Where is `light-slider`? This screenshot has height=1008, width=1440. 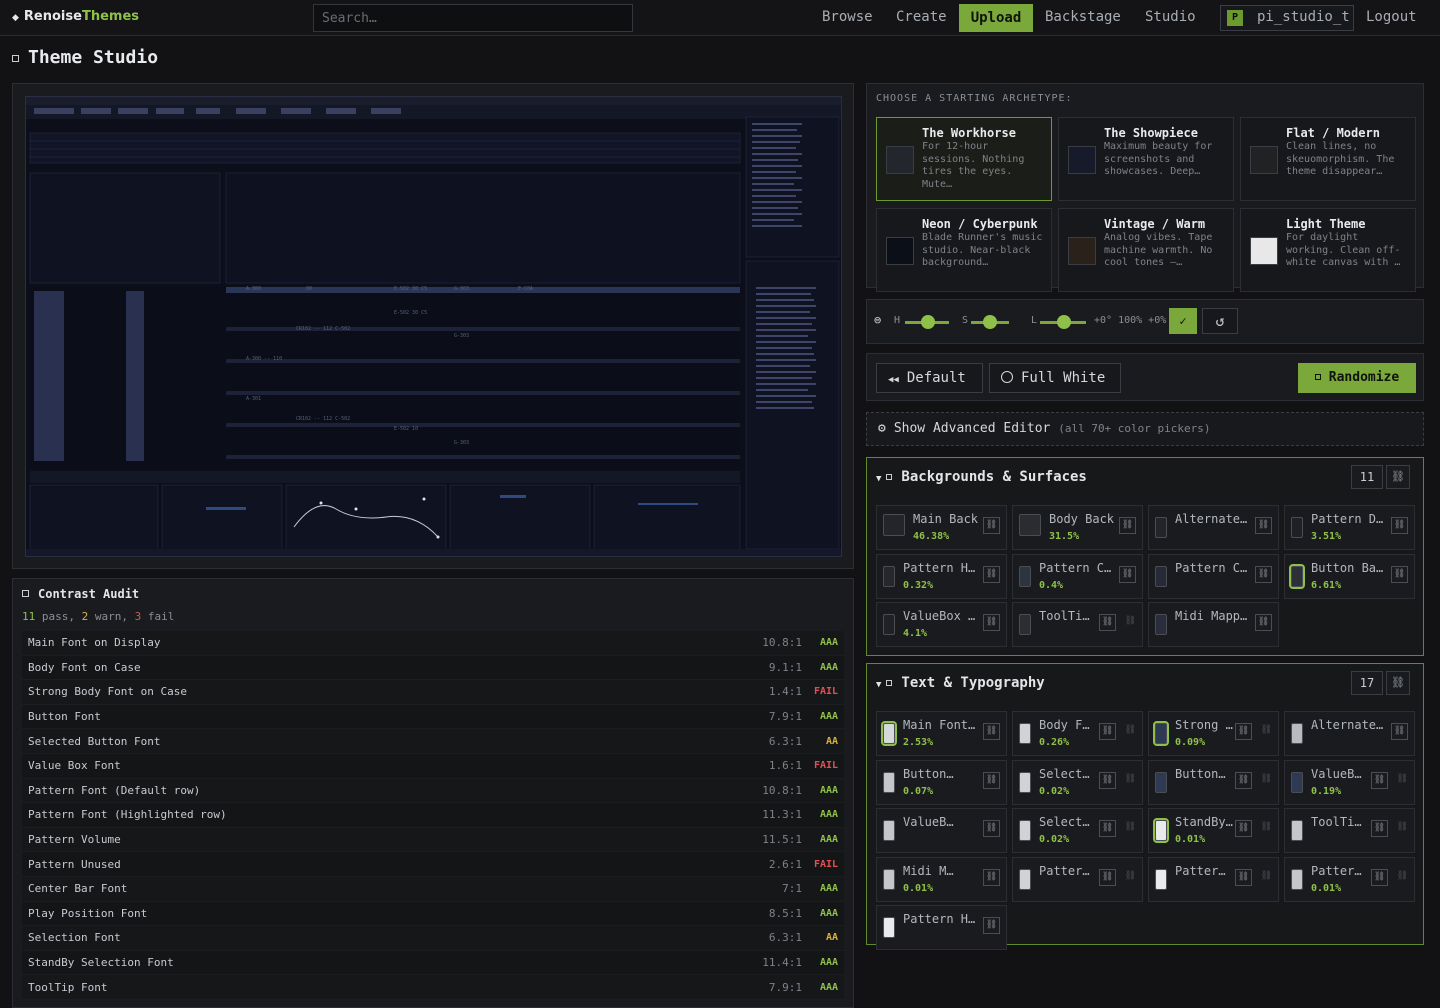 light-slider is located at coordinates (1064, 322).